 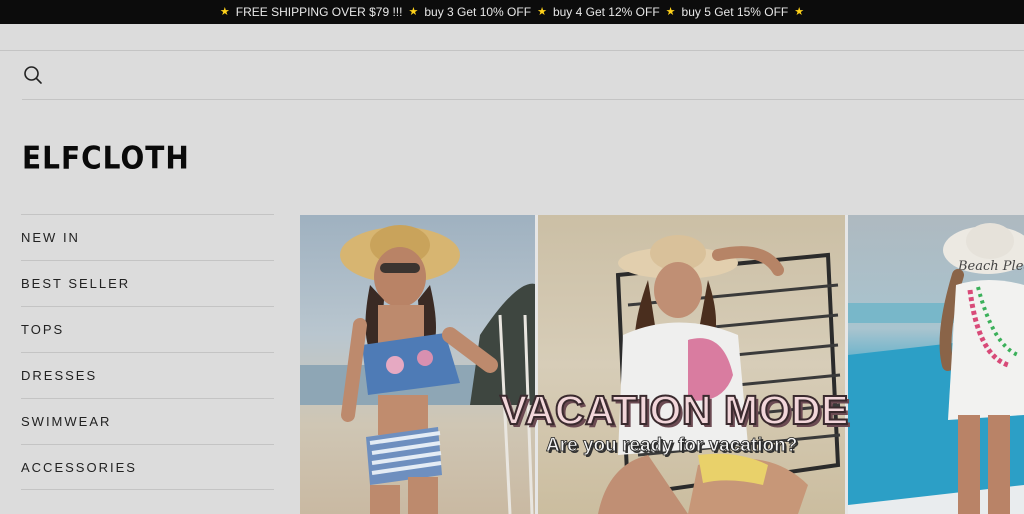 I want to click on header-divider, so click(x=512, y=50).